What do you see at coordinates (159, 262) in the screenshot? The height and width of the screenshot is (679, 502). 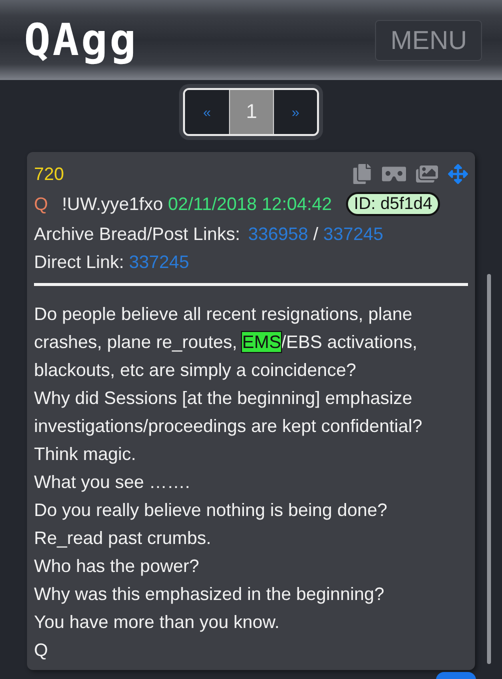 I see `direct-link: 337245` at bounding box center [159, 262].